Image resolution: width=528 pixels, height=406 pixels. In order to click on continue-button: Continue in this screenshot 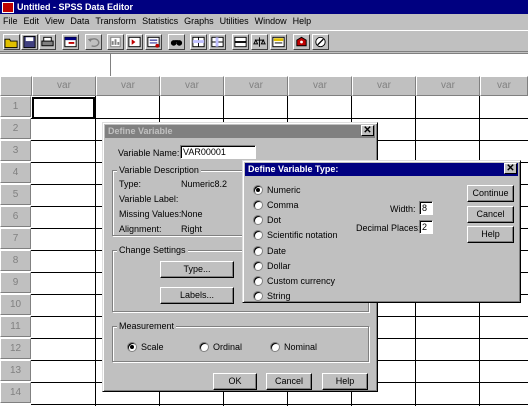, I will do `click(490, 193)`.